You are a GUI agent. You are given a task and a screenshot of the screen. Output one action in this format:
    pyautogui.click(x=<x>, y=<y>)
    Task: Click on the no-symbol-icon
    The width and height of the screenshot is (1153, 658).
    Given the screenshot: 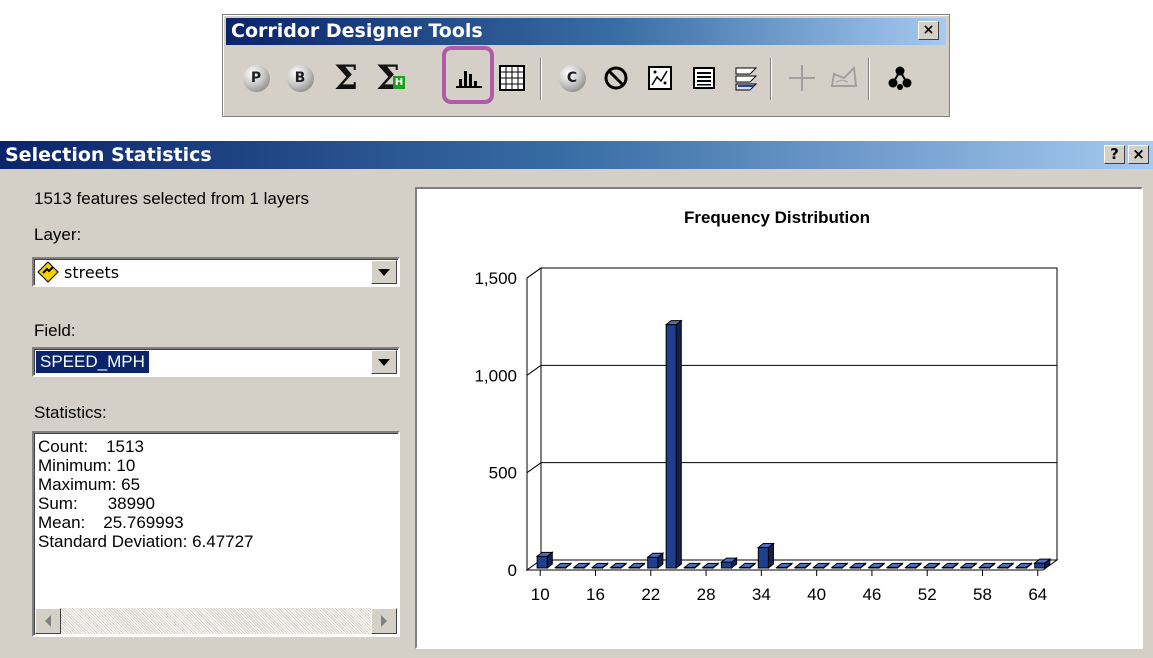 What is the action you would take?
    pyautogui.click(x=616, y=78)
    